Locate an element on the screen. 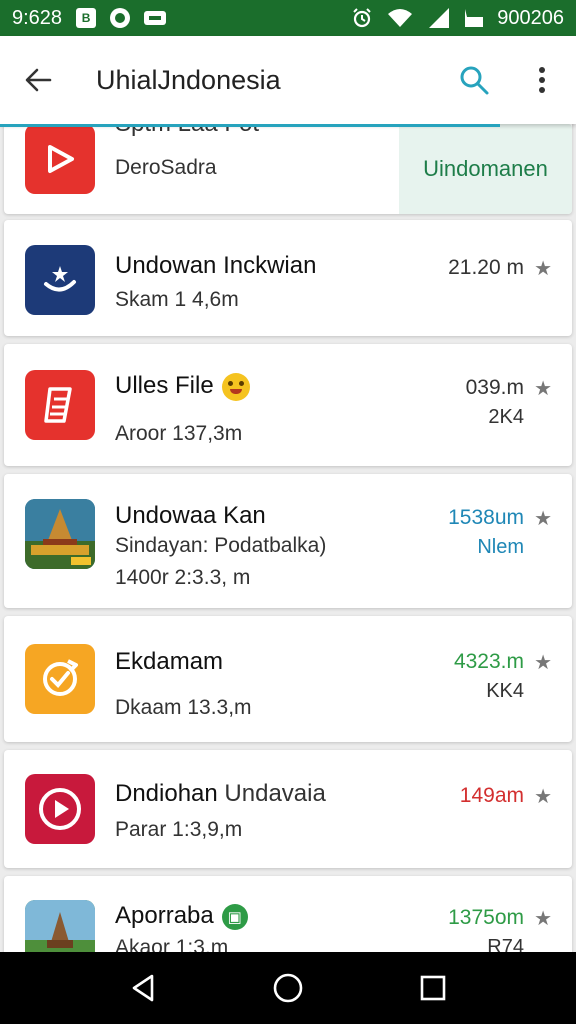  notification-message-icon is located at coordinates (155, 18).